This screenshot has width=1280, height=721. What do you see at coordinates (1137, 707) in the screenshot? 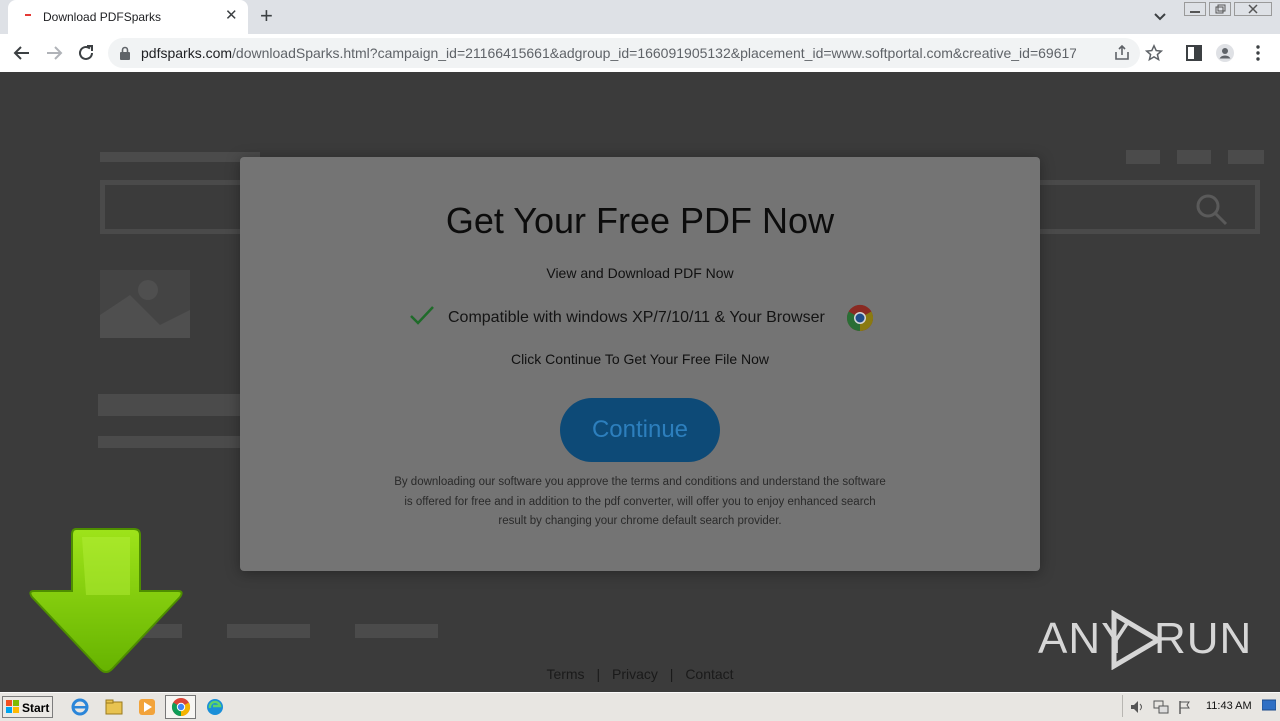
I see `volume-icon` at bounding box center [1137, 707].